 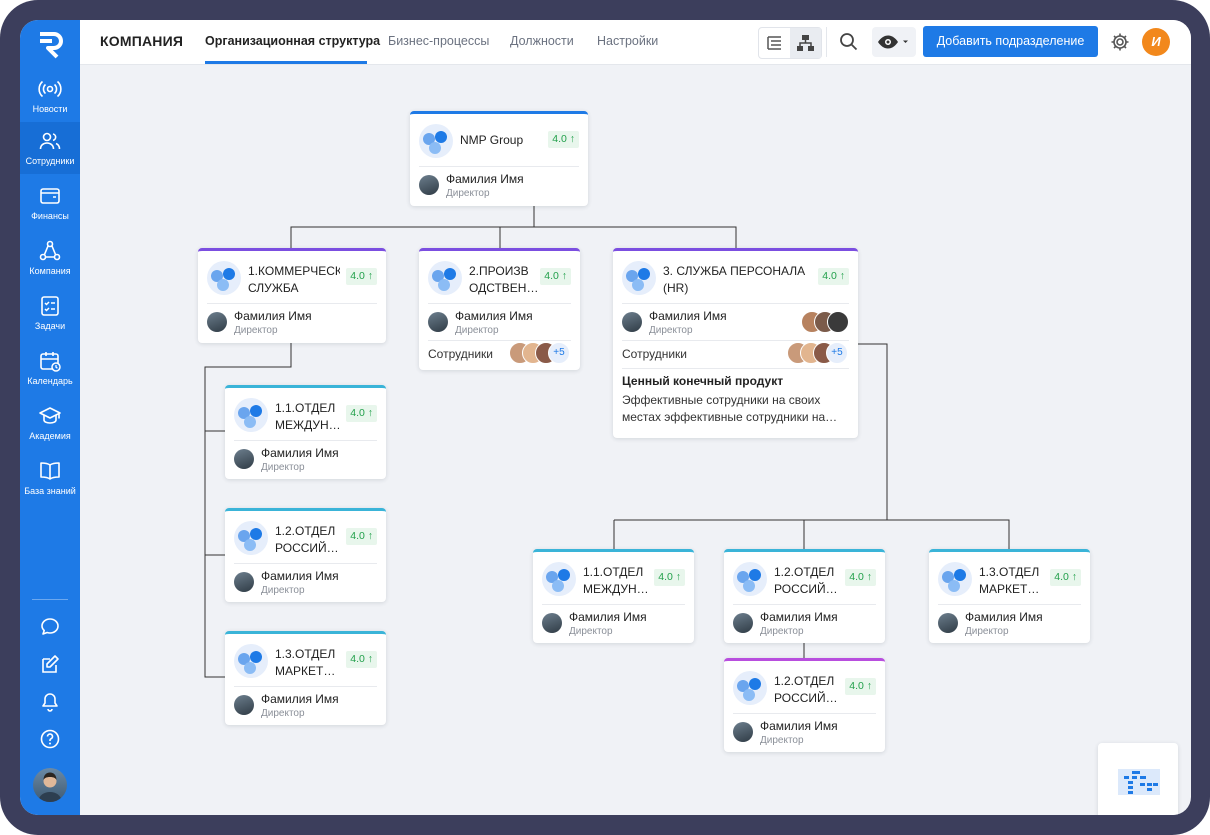 What do you see at coordinates (849, 42) in the screenshot?
I see `search-icon` at bounding box center [849, 42].